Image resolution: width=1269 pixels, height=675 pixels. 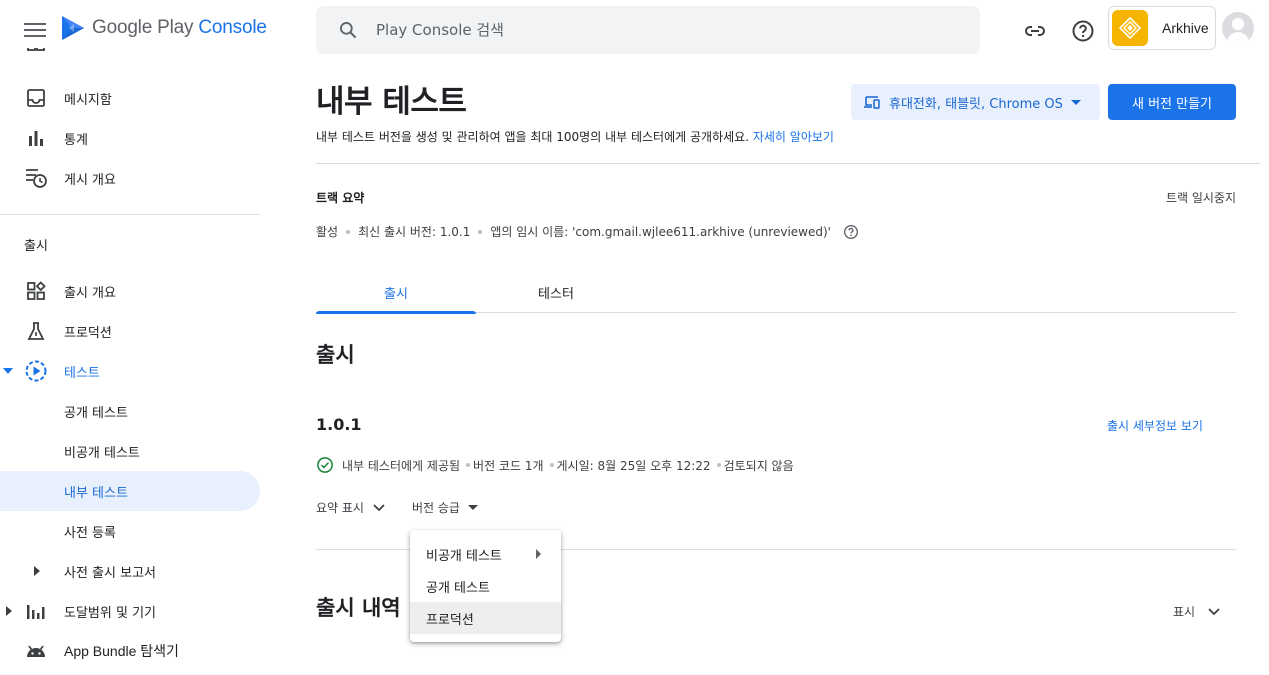 I want to click on sidebar-item-pre-launch-report: 사전 출시 보고서, so click(x=130, y=571).